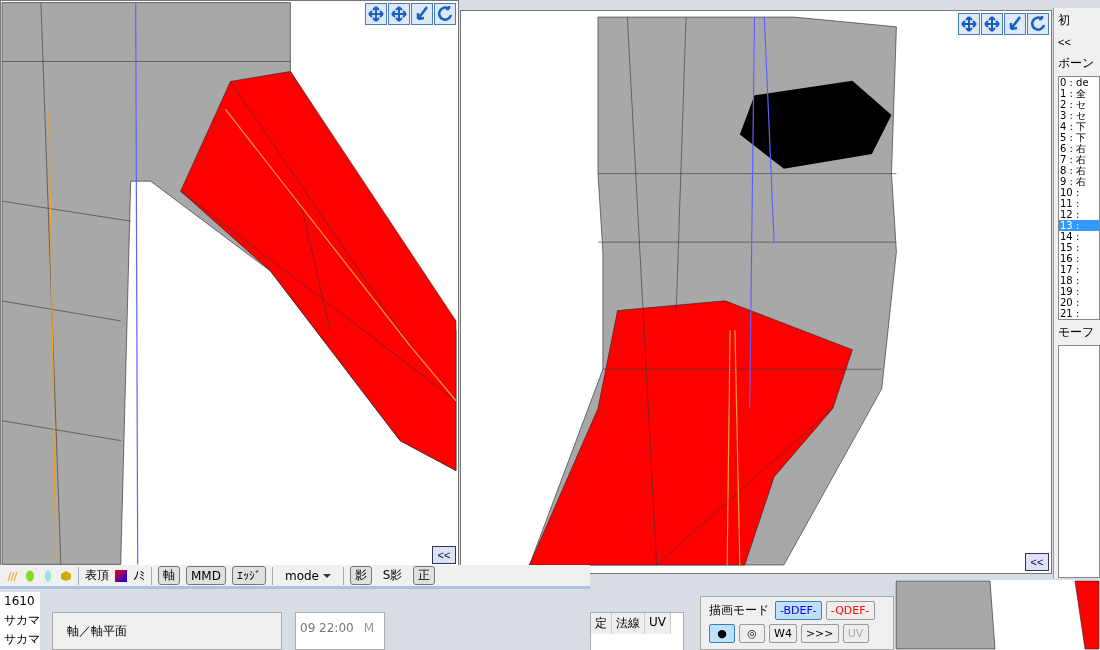 This screenshot has height=650, width=1100. I want to click on gradient-icon, so click(121, 575).